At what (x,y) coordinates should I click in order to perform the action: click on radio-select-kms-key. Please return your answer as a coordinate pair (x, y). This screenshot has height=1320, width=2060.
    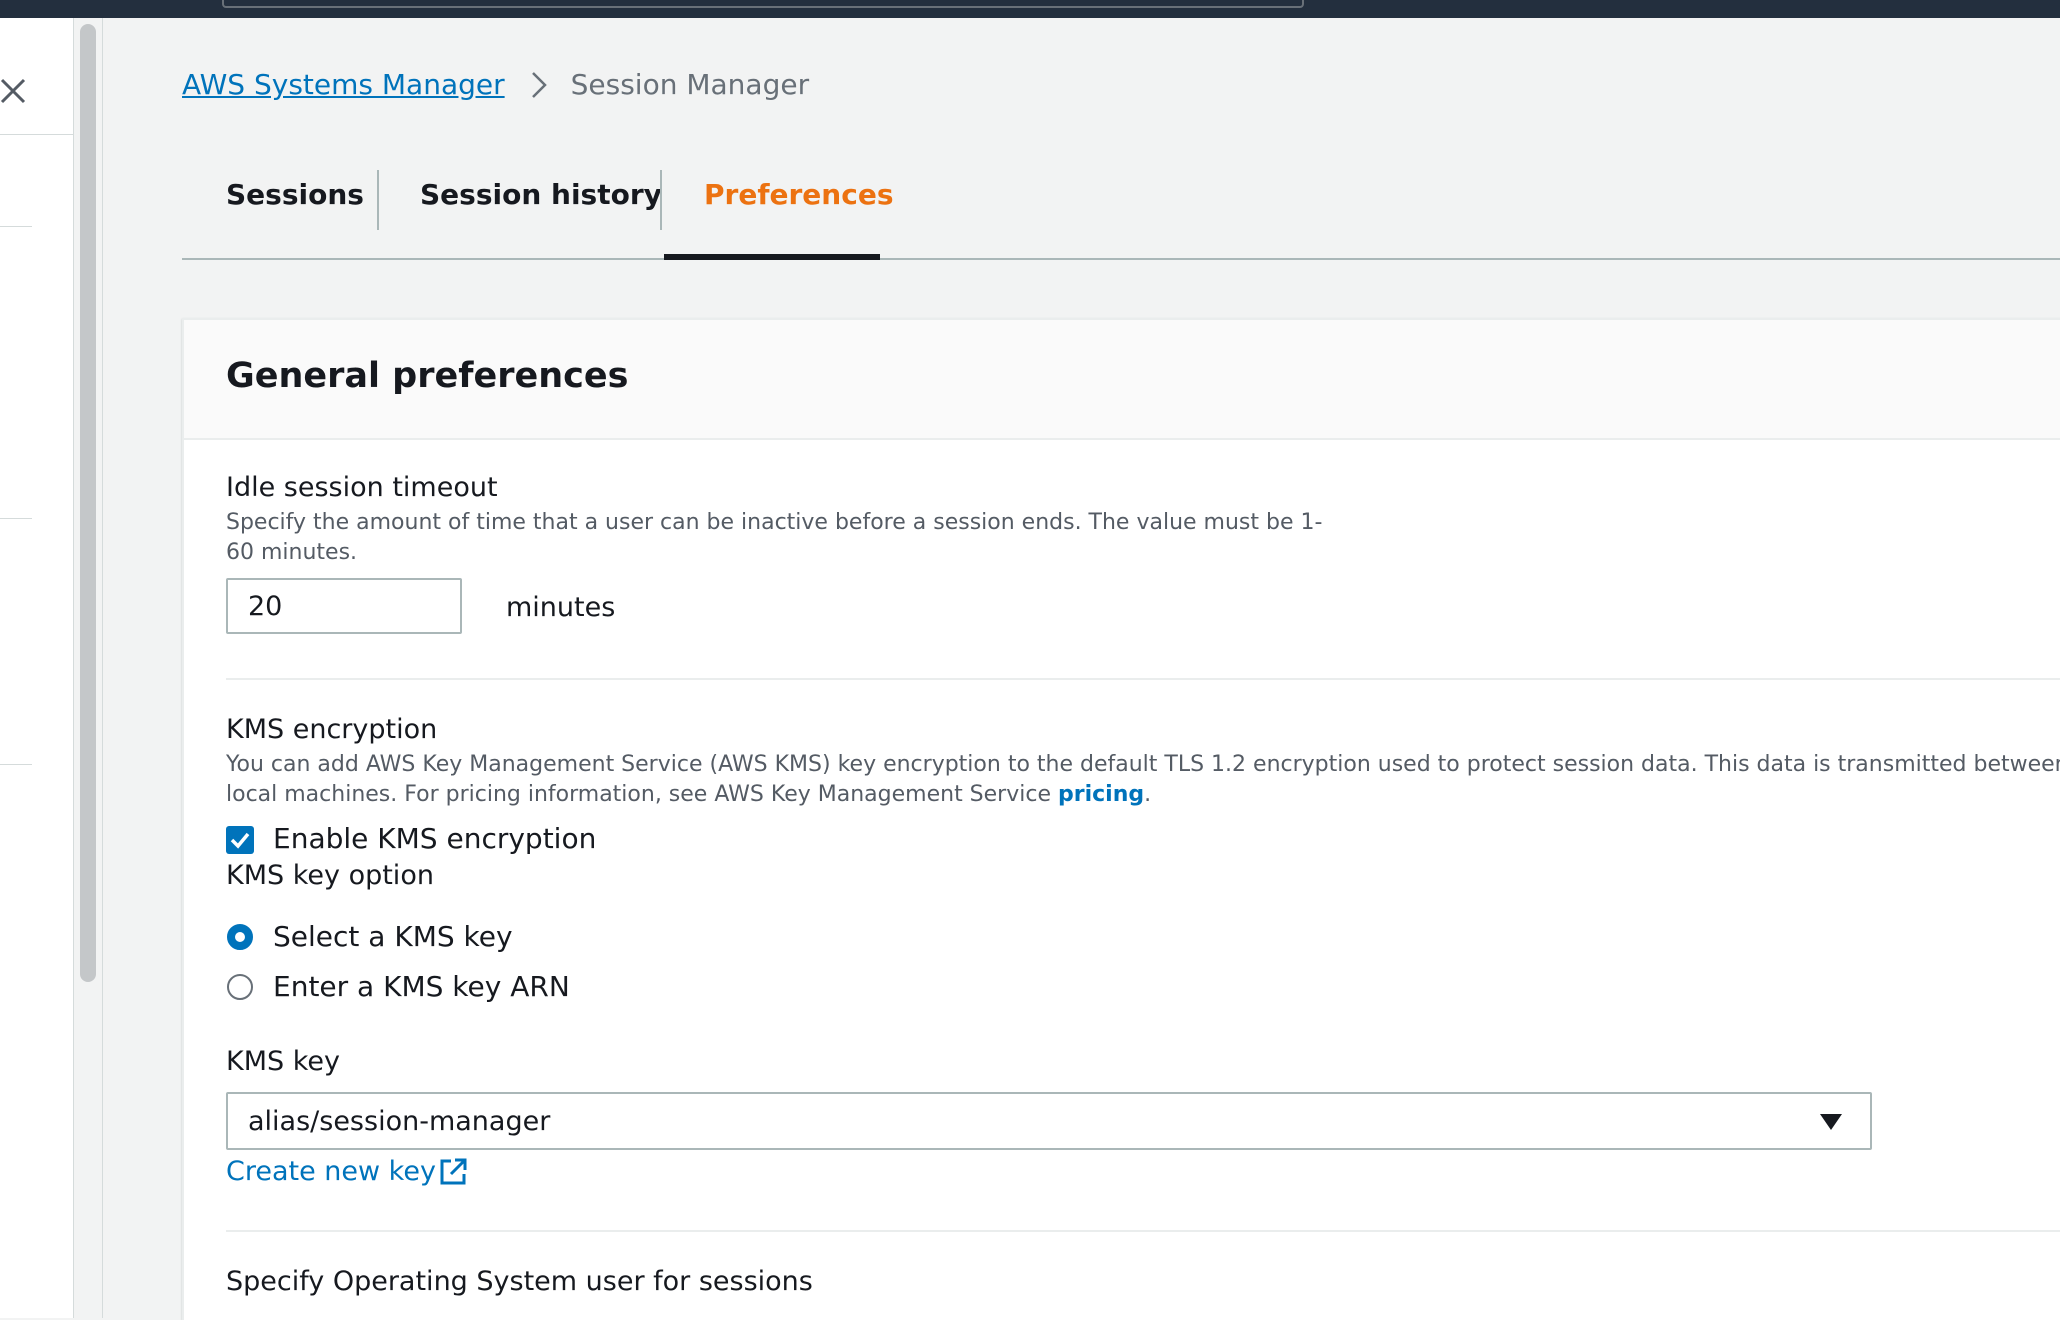
    Looking at the image, I should click on (240, 937).